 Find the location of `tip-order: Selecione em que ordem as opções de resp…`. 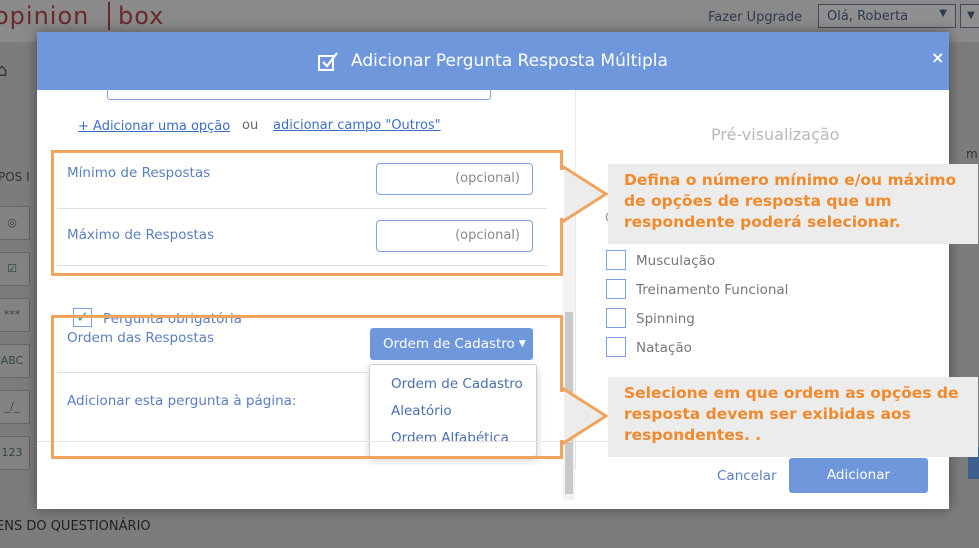

tip-order: Selecione em que ordem as opções de resp… is located at coordinates (793, 417).